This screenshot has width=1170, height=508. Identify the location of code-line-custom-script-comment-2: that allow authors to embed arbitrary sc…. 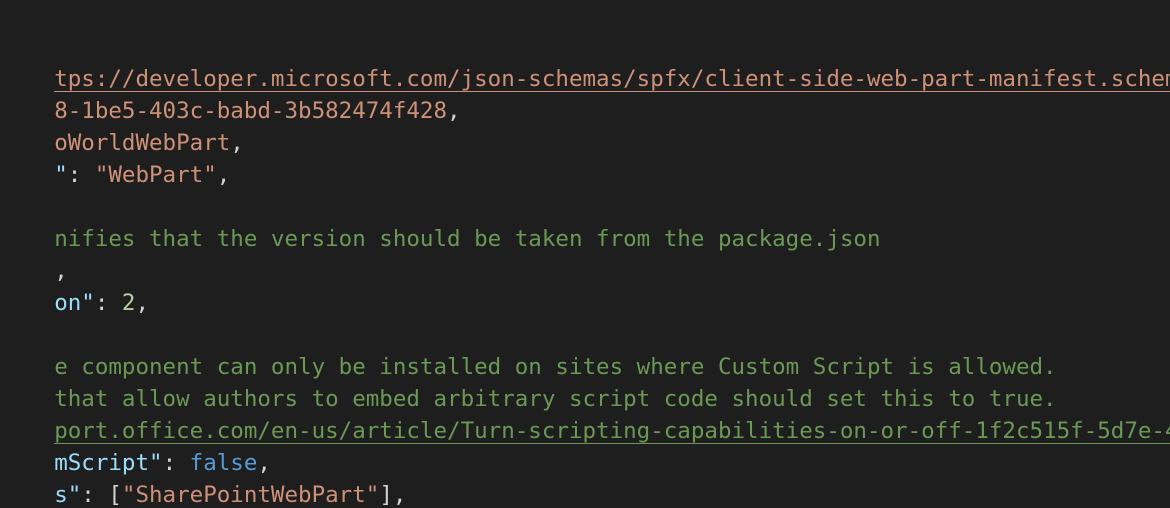
(528, 381).